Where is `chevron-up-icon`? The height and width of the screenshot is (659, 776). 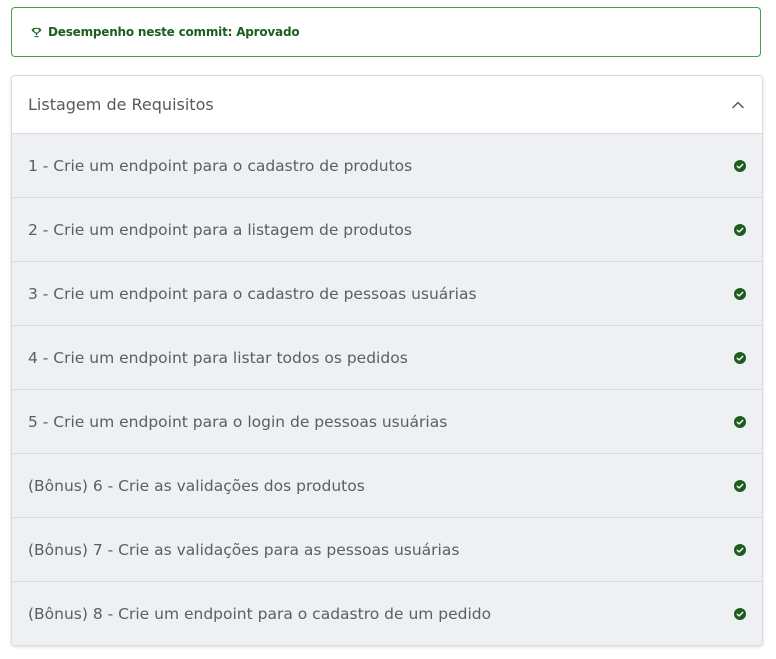 chevron-up-icon is located at coordinates (738, 105).